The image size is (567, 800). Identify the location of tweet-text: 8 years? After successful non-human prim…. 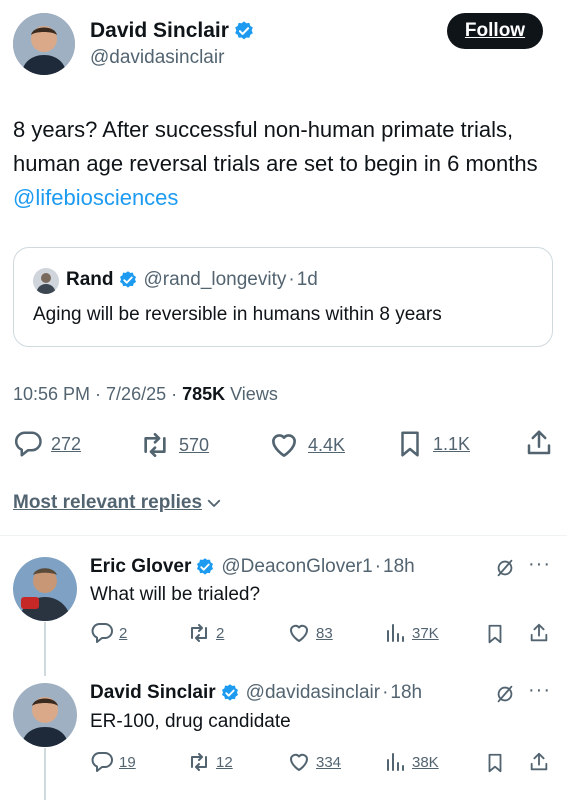
(283, 164).